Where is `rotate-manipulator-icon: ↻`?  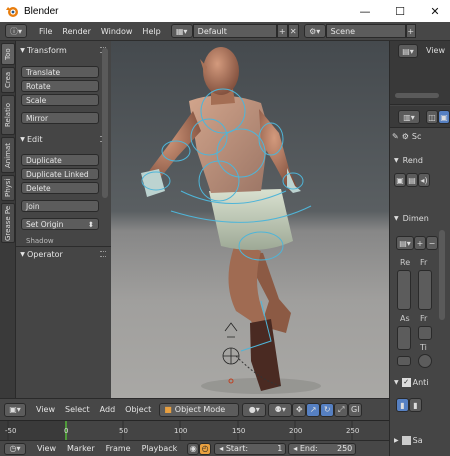
rotate-manipulator-icon: ↻ is located at coordinates (327, 409).